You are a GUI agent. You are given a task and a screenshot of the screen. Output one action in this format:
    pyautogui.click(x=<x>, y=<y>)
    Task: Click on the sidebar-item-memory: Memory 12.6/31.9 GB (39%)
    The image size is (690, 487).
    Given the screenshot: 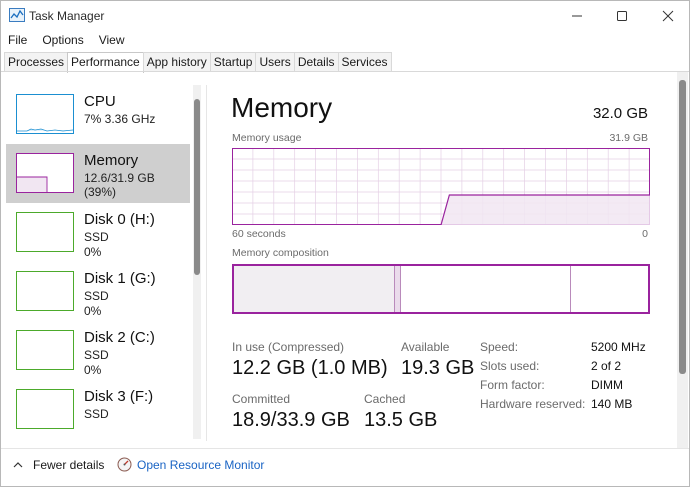 What is the action you would take?
    pyautogui.click(x=98, y=173)
    